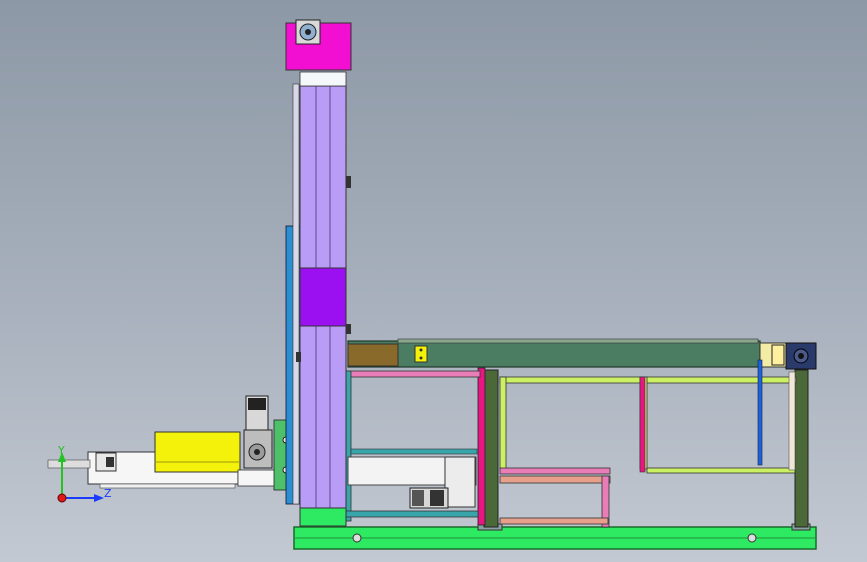  What do you see at coordinates (318, 299) in the screenshot?
I see `vertical-column` at bounding box center [318, 299].